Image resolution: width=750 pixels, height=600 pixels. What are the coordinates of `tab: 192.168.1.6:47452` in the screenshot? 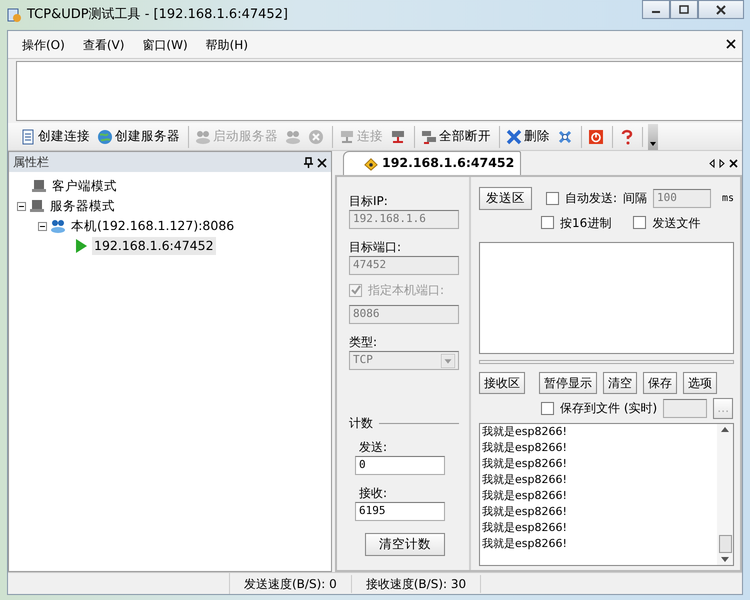 It's located at (432, 163).